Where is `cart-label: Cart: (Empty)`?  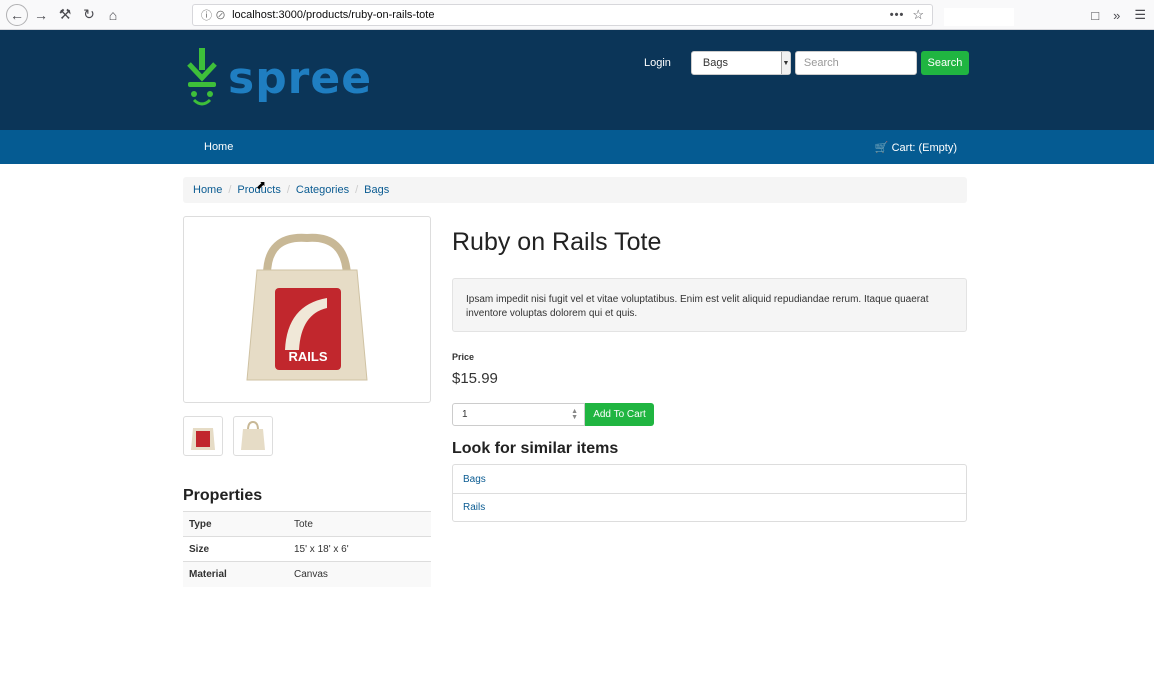 cart-label: Cart: (Empty) is located at coordinates (924, 148).